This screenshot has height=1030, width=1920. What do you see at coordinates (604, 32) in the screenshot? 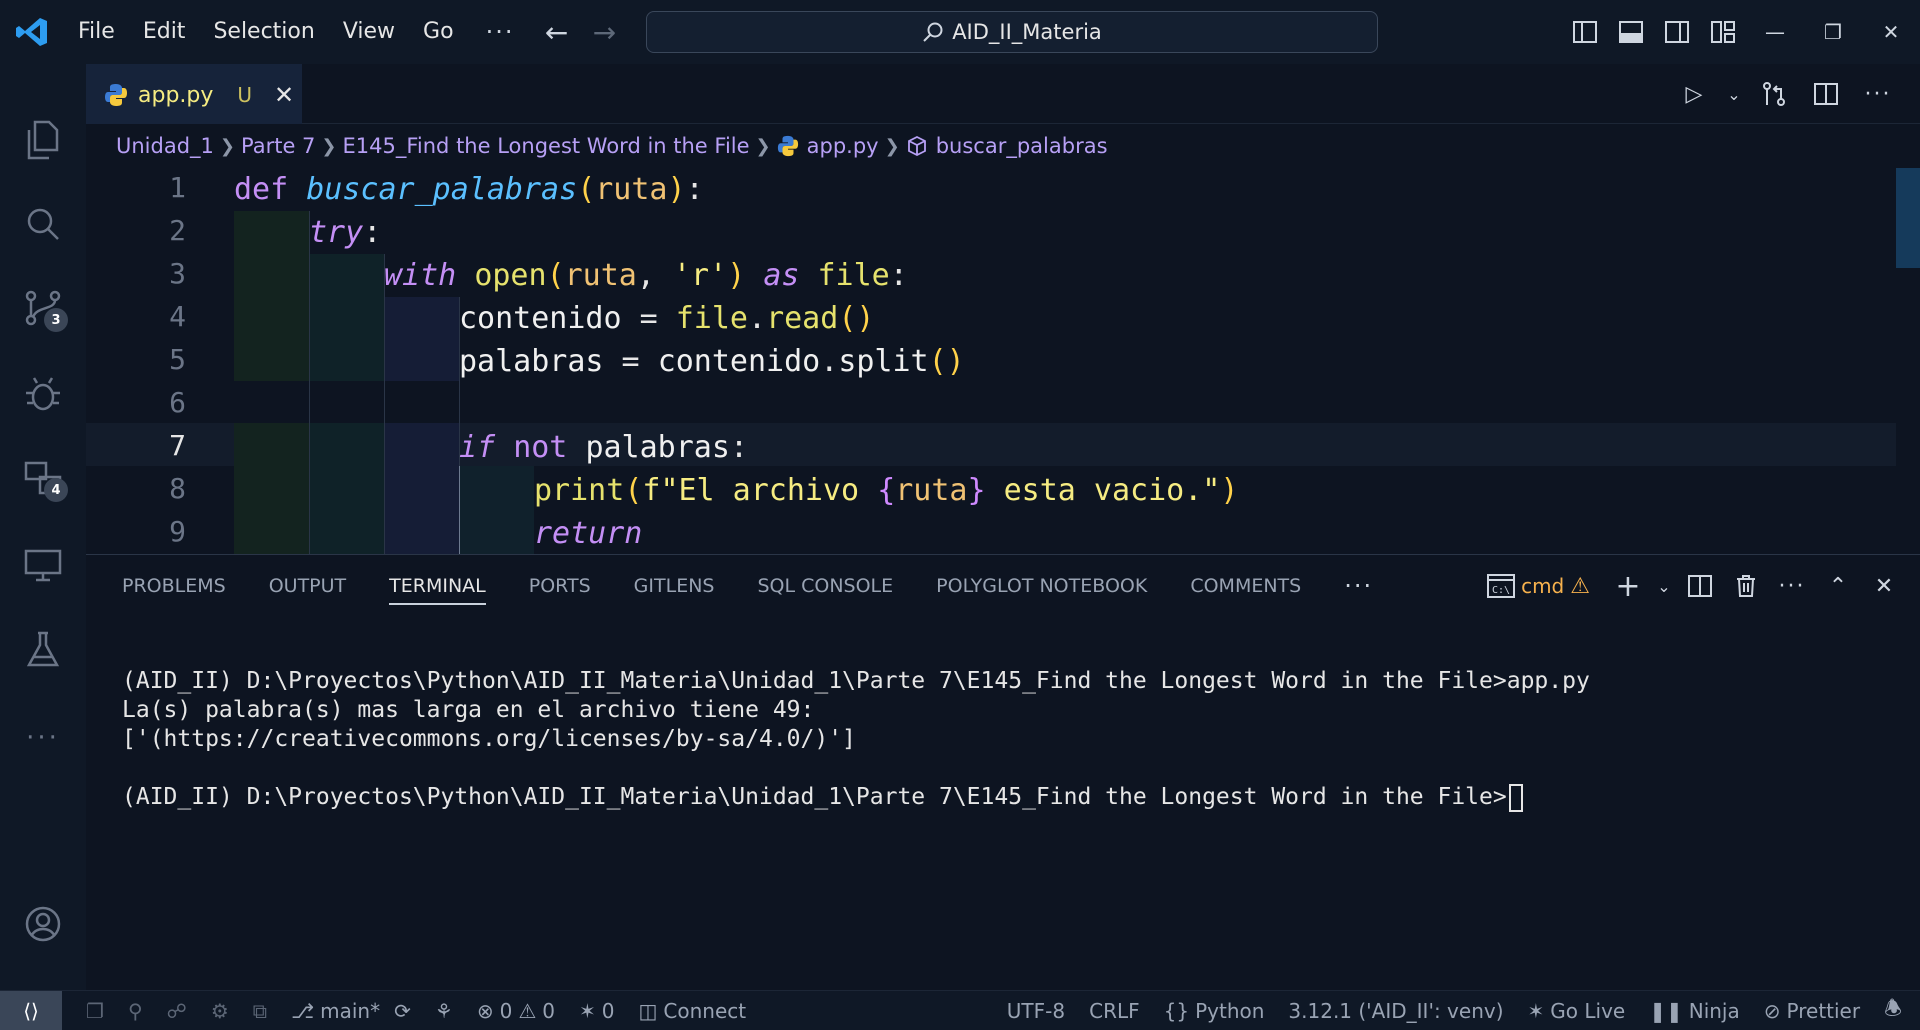
I see `forward-arrow-icon: →` at bounding box center [604, 32].